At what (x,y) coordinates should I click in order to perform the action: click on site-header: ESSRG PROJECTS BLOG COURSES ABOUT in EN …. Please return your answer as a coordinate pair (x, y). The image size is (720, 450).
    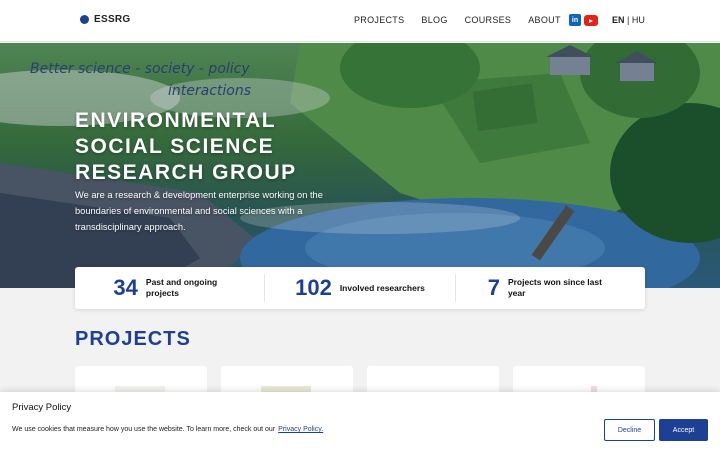
    Looking at the image, I should click on (360, 21).